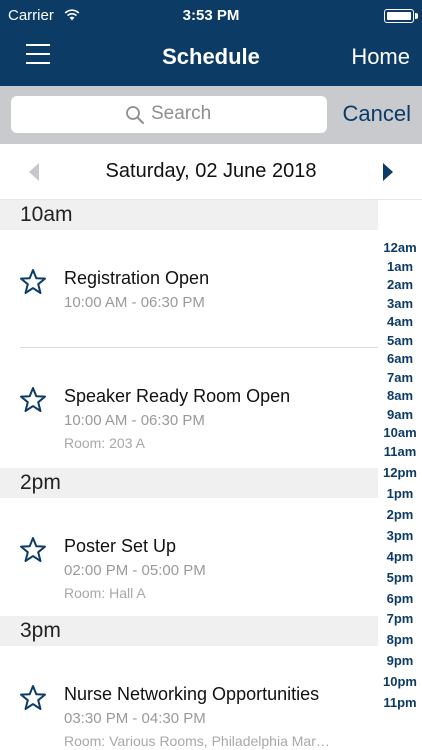 The image size is (422, 750). What do you see at coordinates (135, 570) in the screenshot?
I see `event-time: 02:00 PM - 05:00 PM` at bounding box center [135, 570].